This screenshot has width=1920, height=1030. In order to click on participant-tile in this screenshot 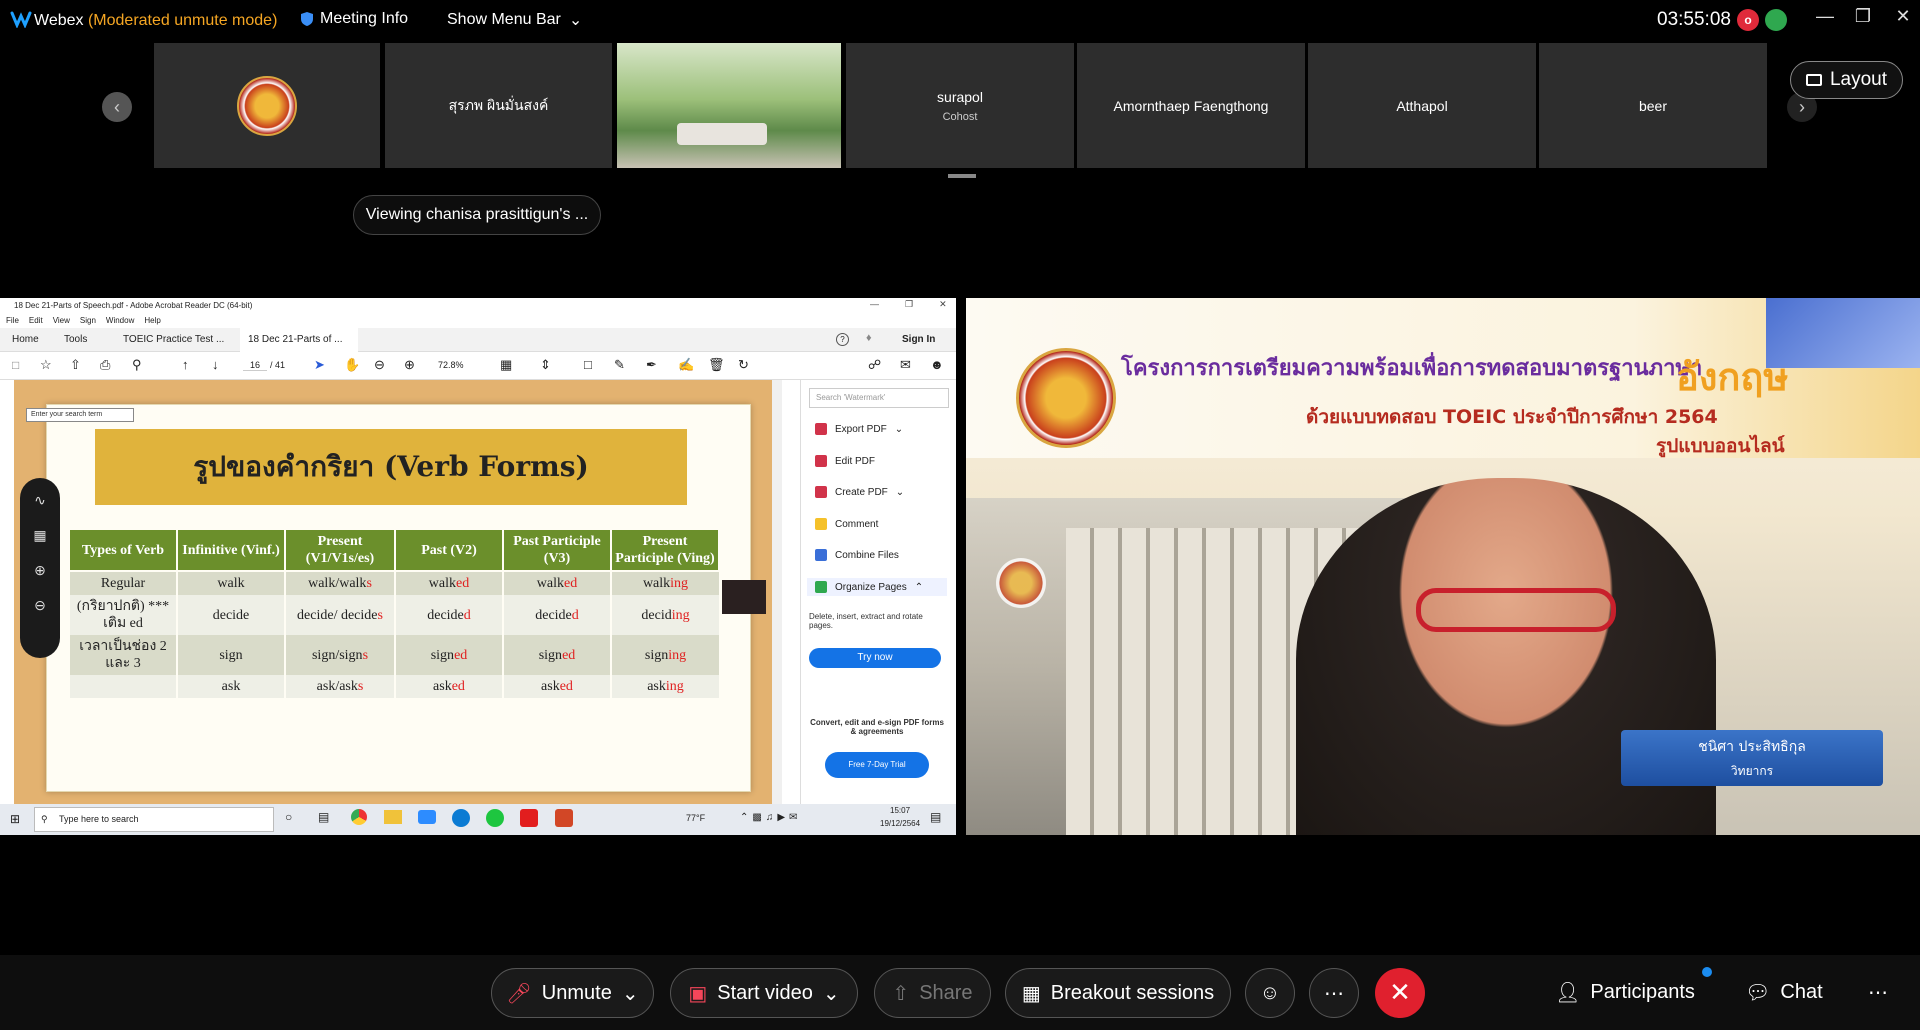, I will do `click(267, 105)`.